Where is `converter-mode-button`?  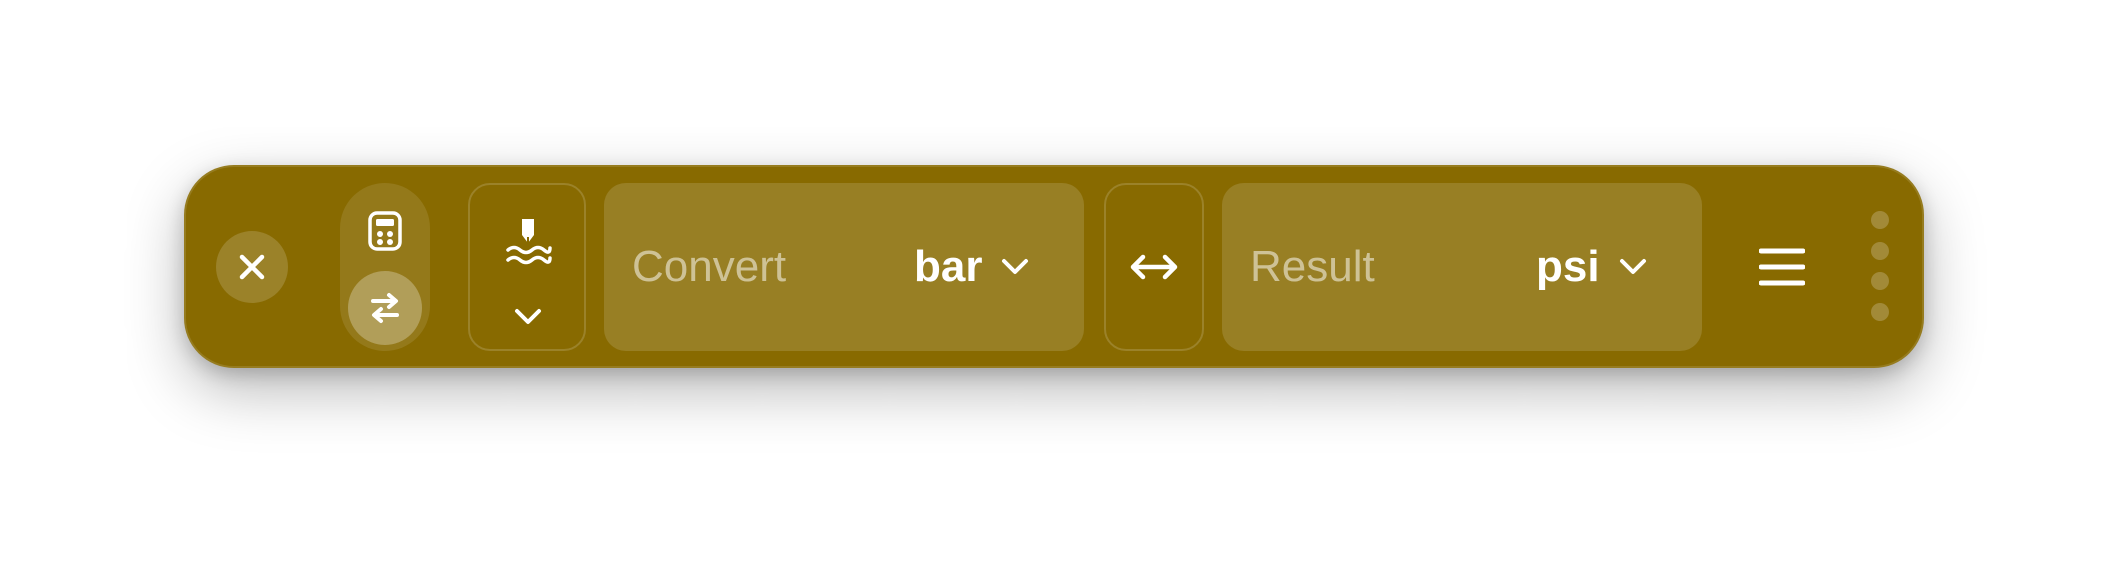
converter-mode-button is located at coordinates (385, 308).